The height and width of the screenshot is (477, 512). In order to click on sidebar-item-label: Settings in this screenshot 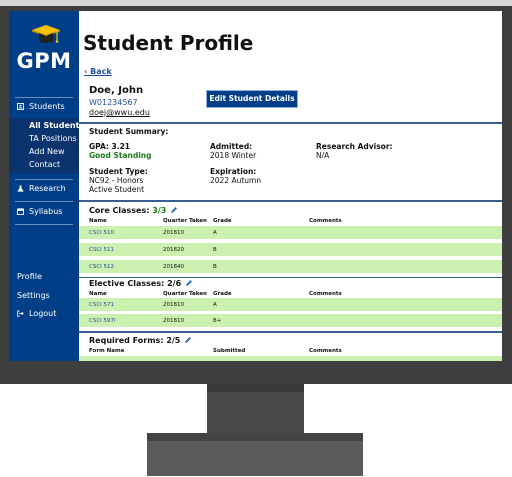, I will do `click(33, 295)`.